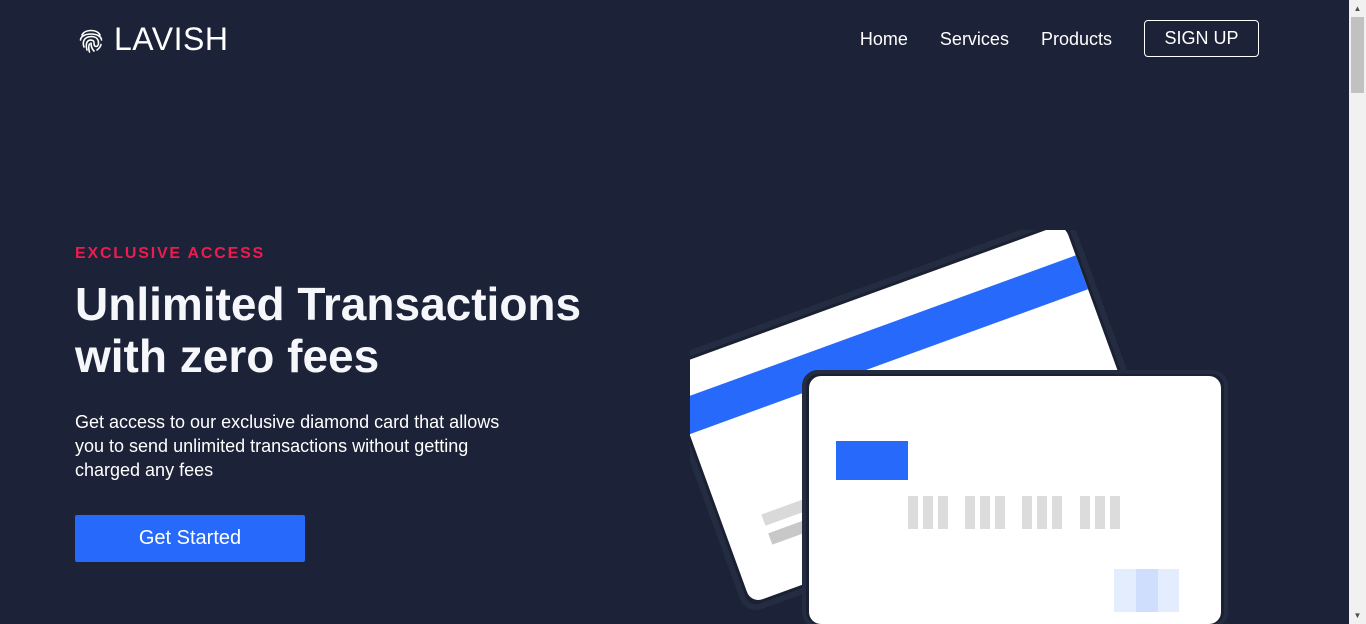 The height and width of the screenshot is (624, 1366). What do you see at coordinates (974, 39) in the screenshot?
I see `nav-link-services: Services` at bounding box center [974, 39].